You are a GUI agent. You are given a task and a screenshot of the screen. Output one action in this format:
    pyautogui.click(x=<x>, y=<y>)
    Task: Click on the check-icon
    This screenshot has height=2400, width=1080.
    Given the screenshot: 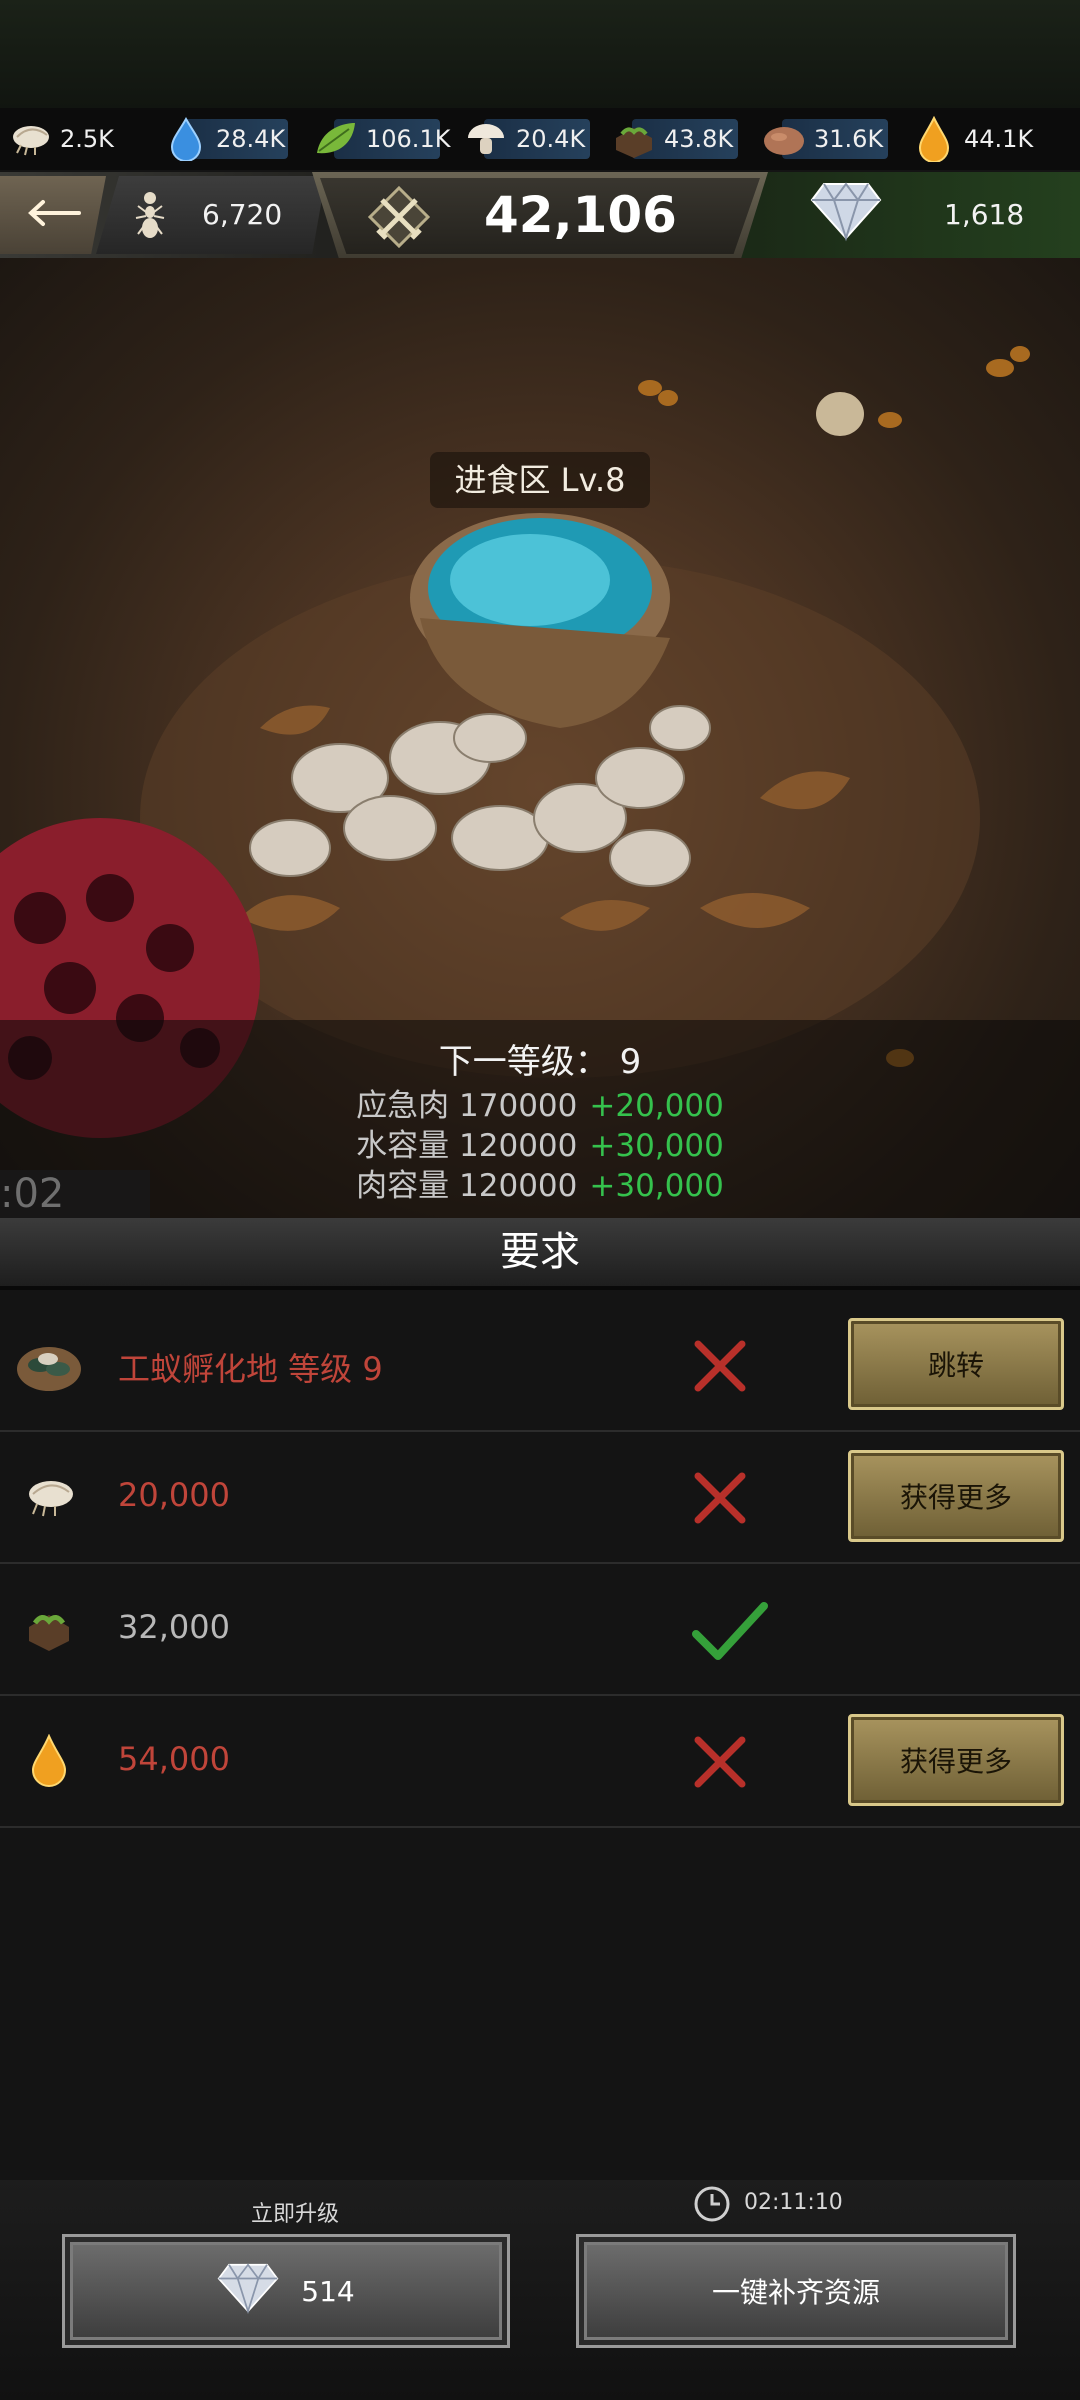 What is the action you would take?
    pyautogui.click(x=730, y=1635)
    